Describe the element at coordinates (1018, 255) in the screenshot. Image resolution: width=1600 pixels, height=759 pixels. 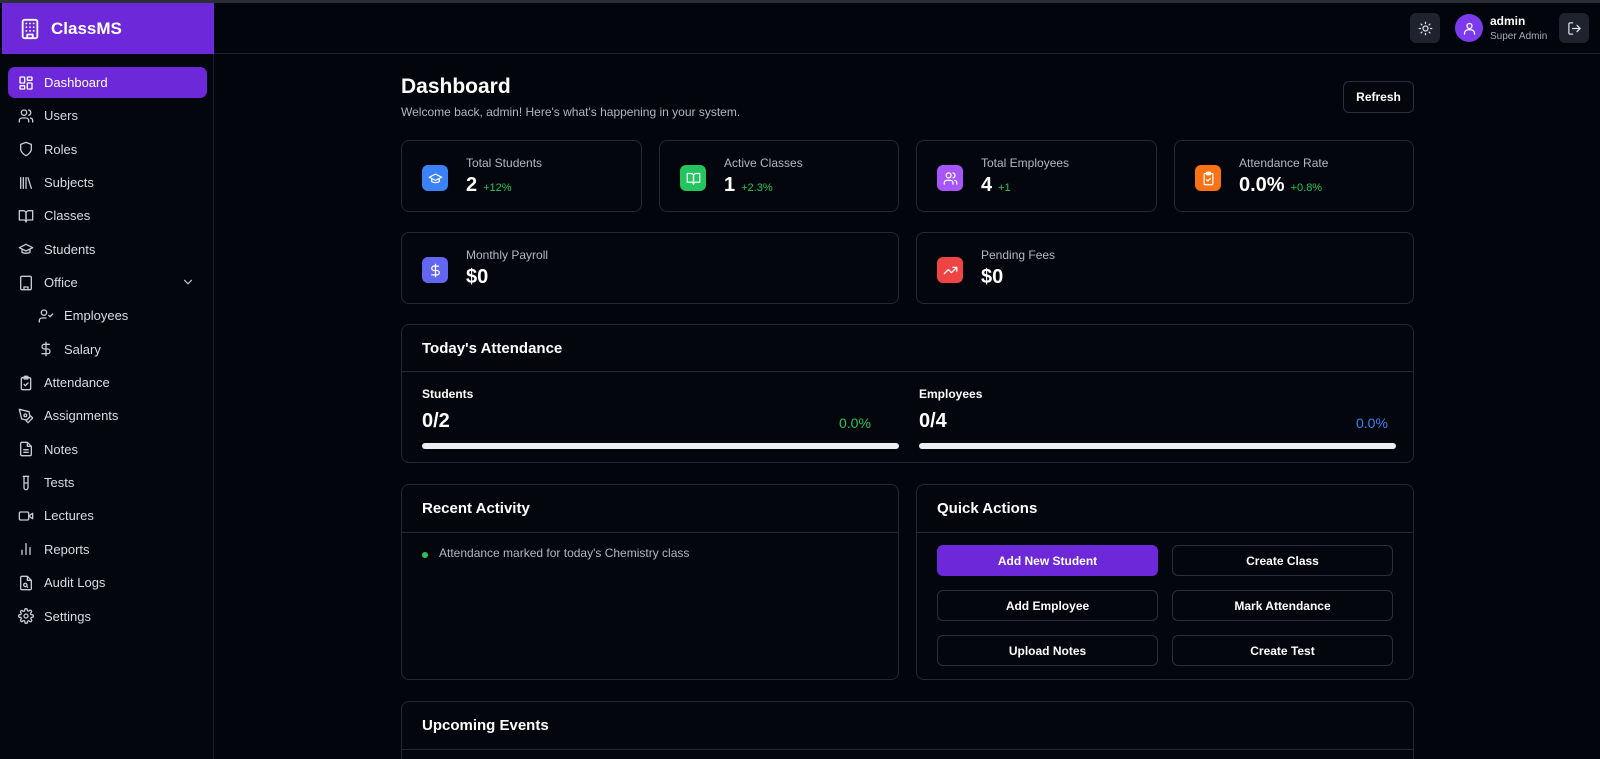
I see `stat-label: Pending Fees` at that location.